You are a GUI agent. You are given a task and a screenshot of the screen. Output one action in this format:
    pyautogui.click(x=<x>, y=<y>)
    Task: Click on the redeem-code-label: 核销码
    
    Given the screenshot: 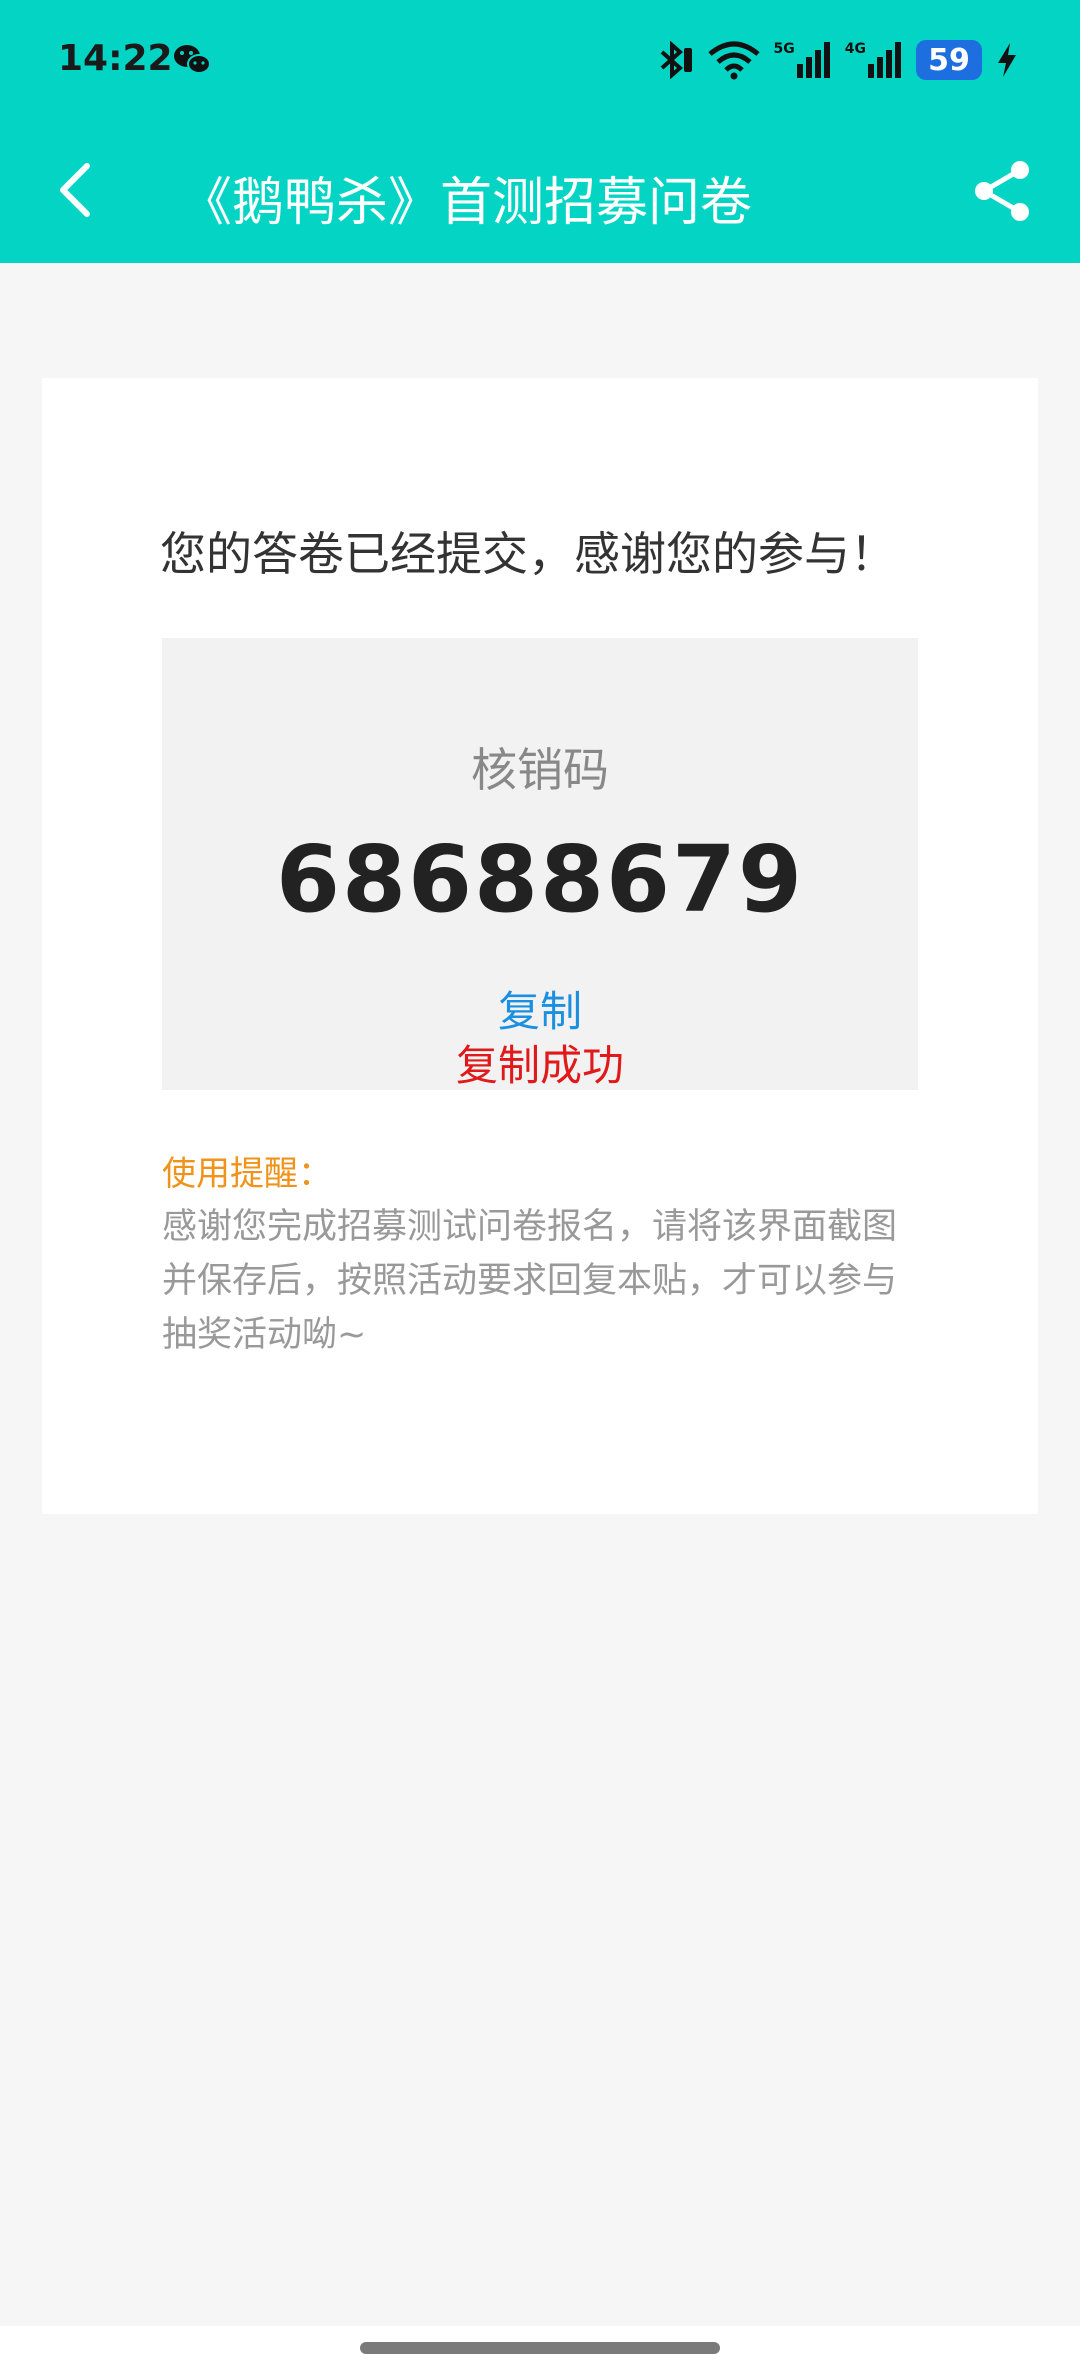 What is the action you would take?
    pyautogui.click(x=540, y=770)
    